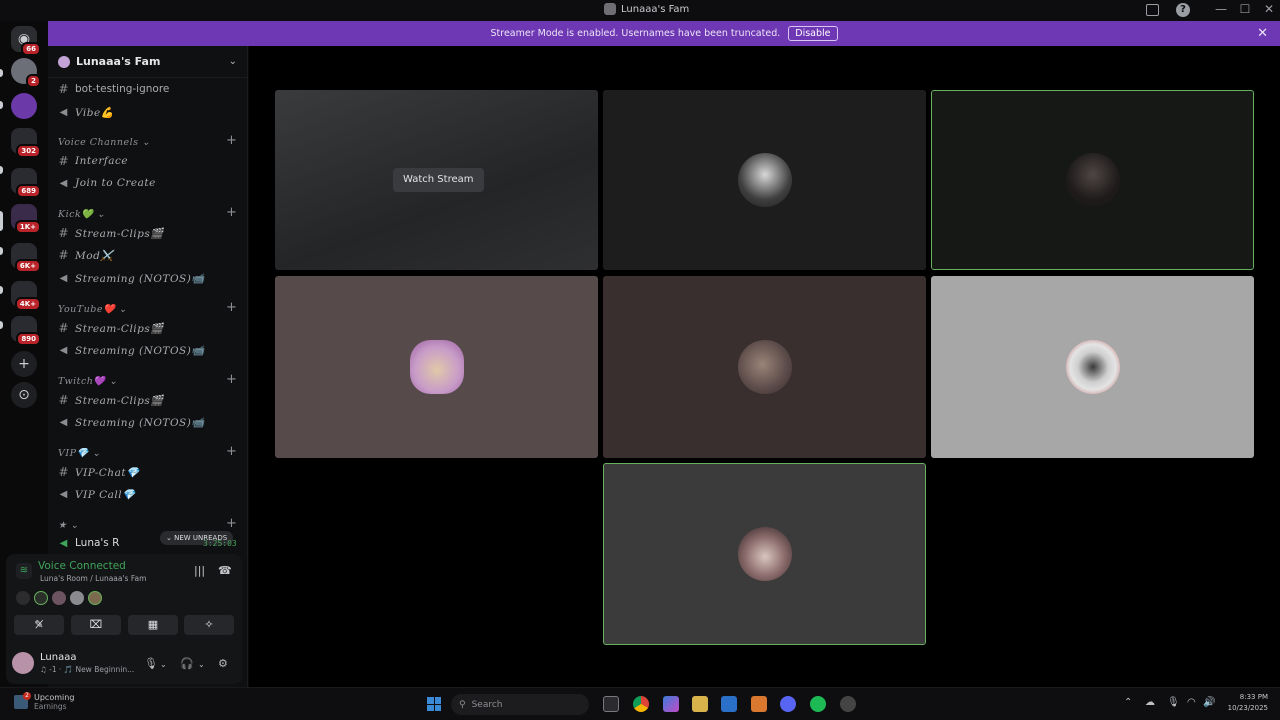  I want to click on category-voice-channels: Voice Channels ⌄, so click(104, 142).